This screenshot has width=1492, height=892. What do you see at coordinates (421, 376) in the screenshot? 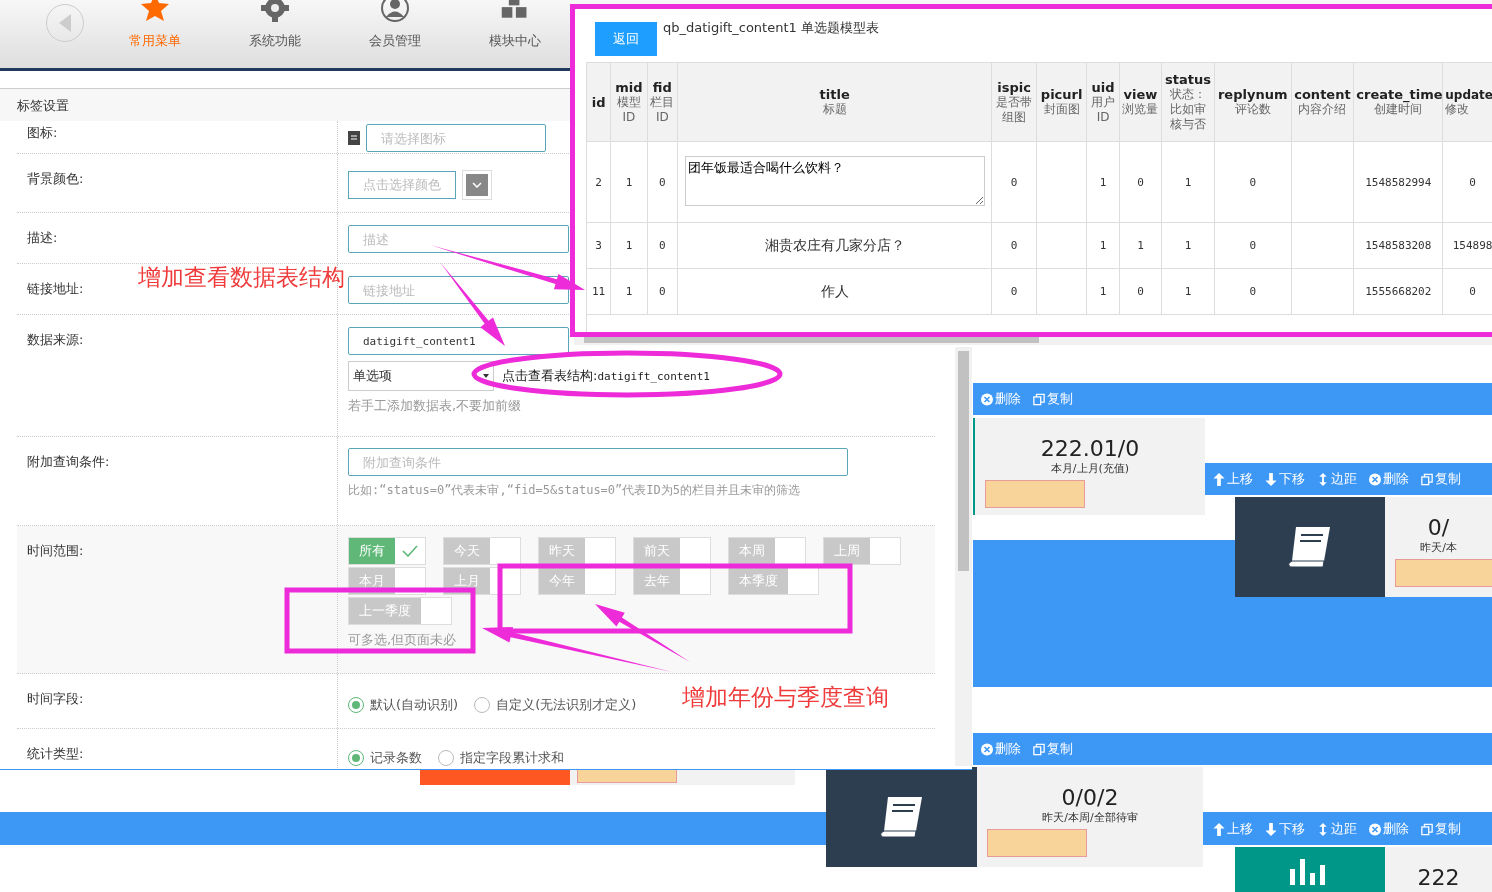
I see `type-select: 单选项` at bounding box center [421, 376].